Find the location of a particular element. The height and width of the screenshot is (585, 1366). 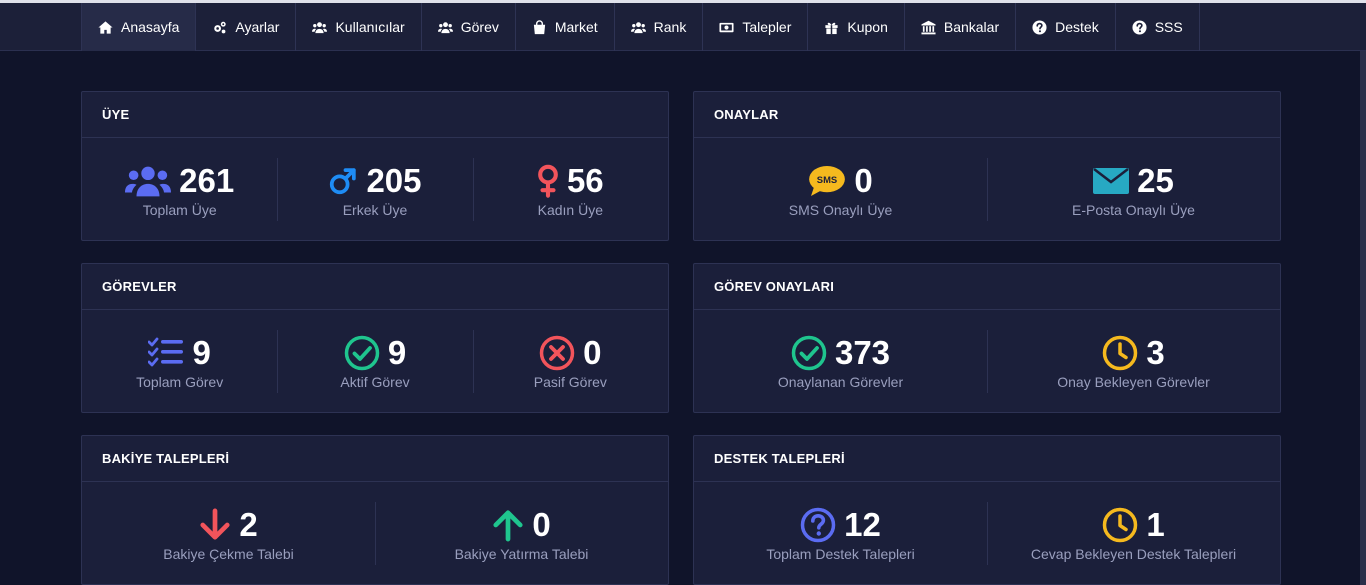

nav-item-destek: Destek is located at coordinates (1066, 27).